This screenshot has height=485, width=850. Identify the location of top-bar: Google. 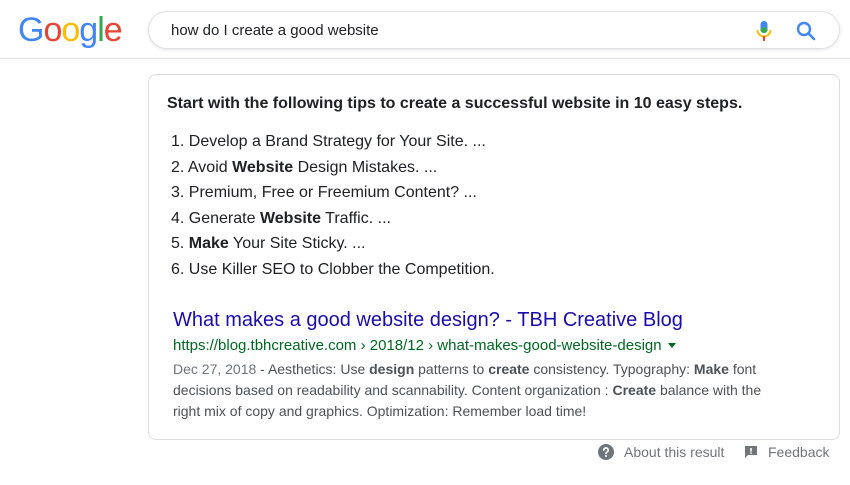
(425, 29).